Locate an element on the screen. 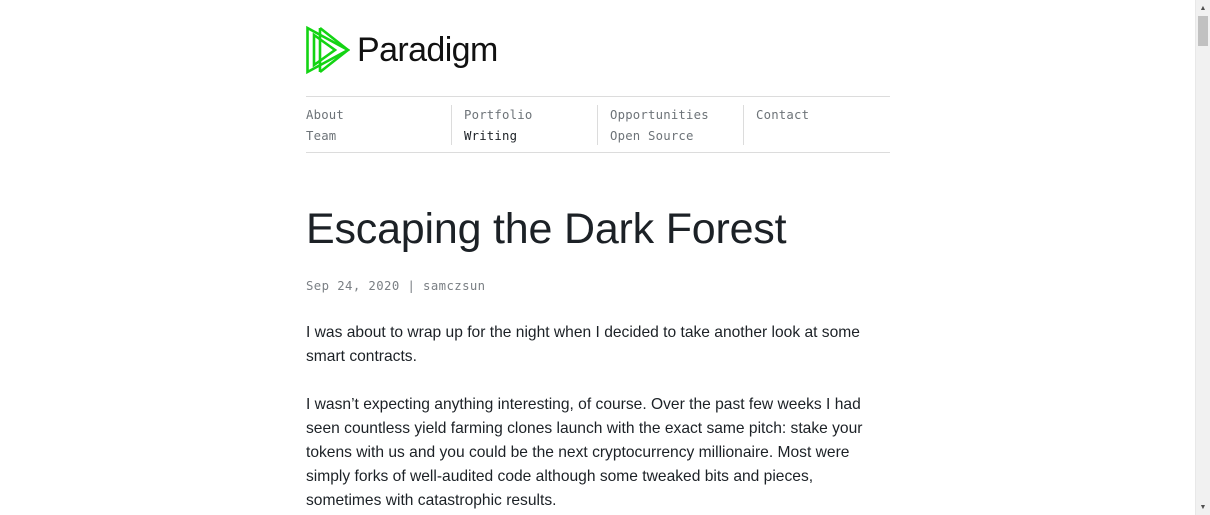  nav-link-open-source: Open Source is located at coordinates (676, 136).